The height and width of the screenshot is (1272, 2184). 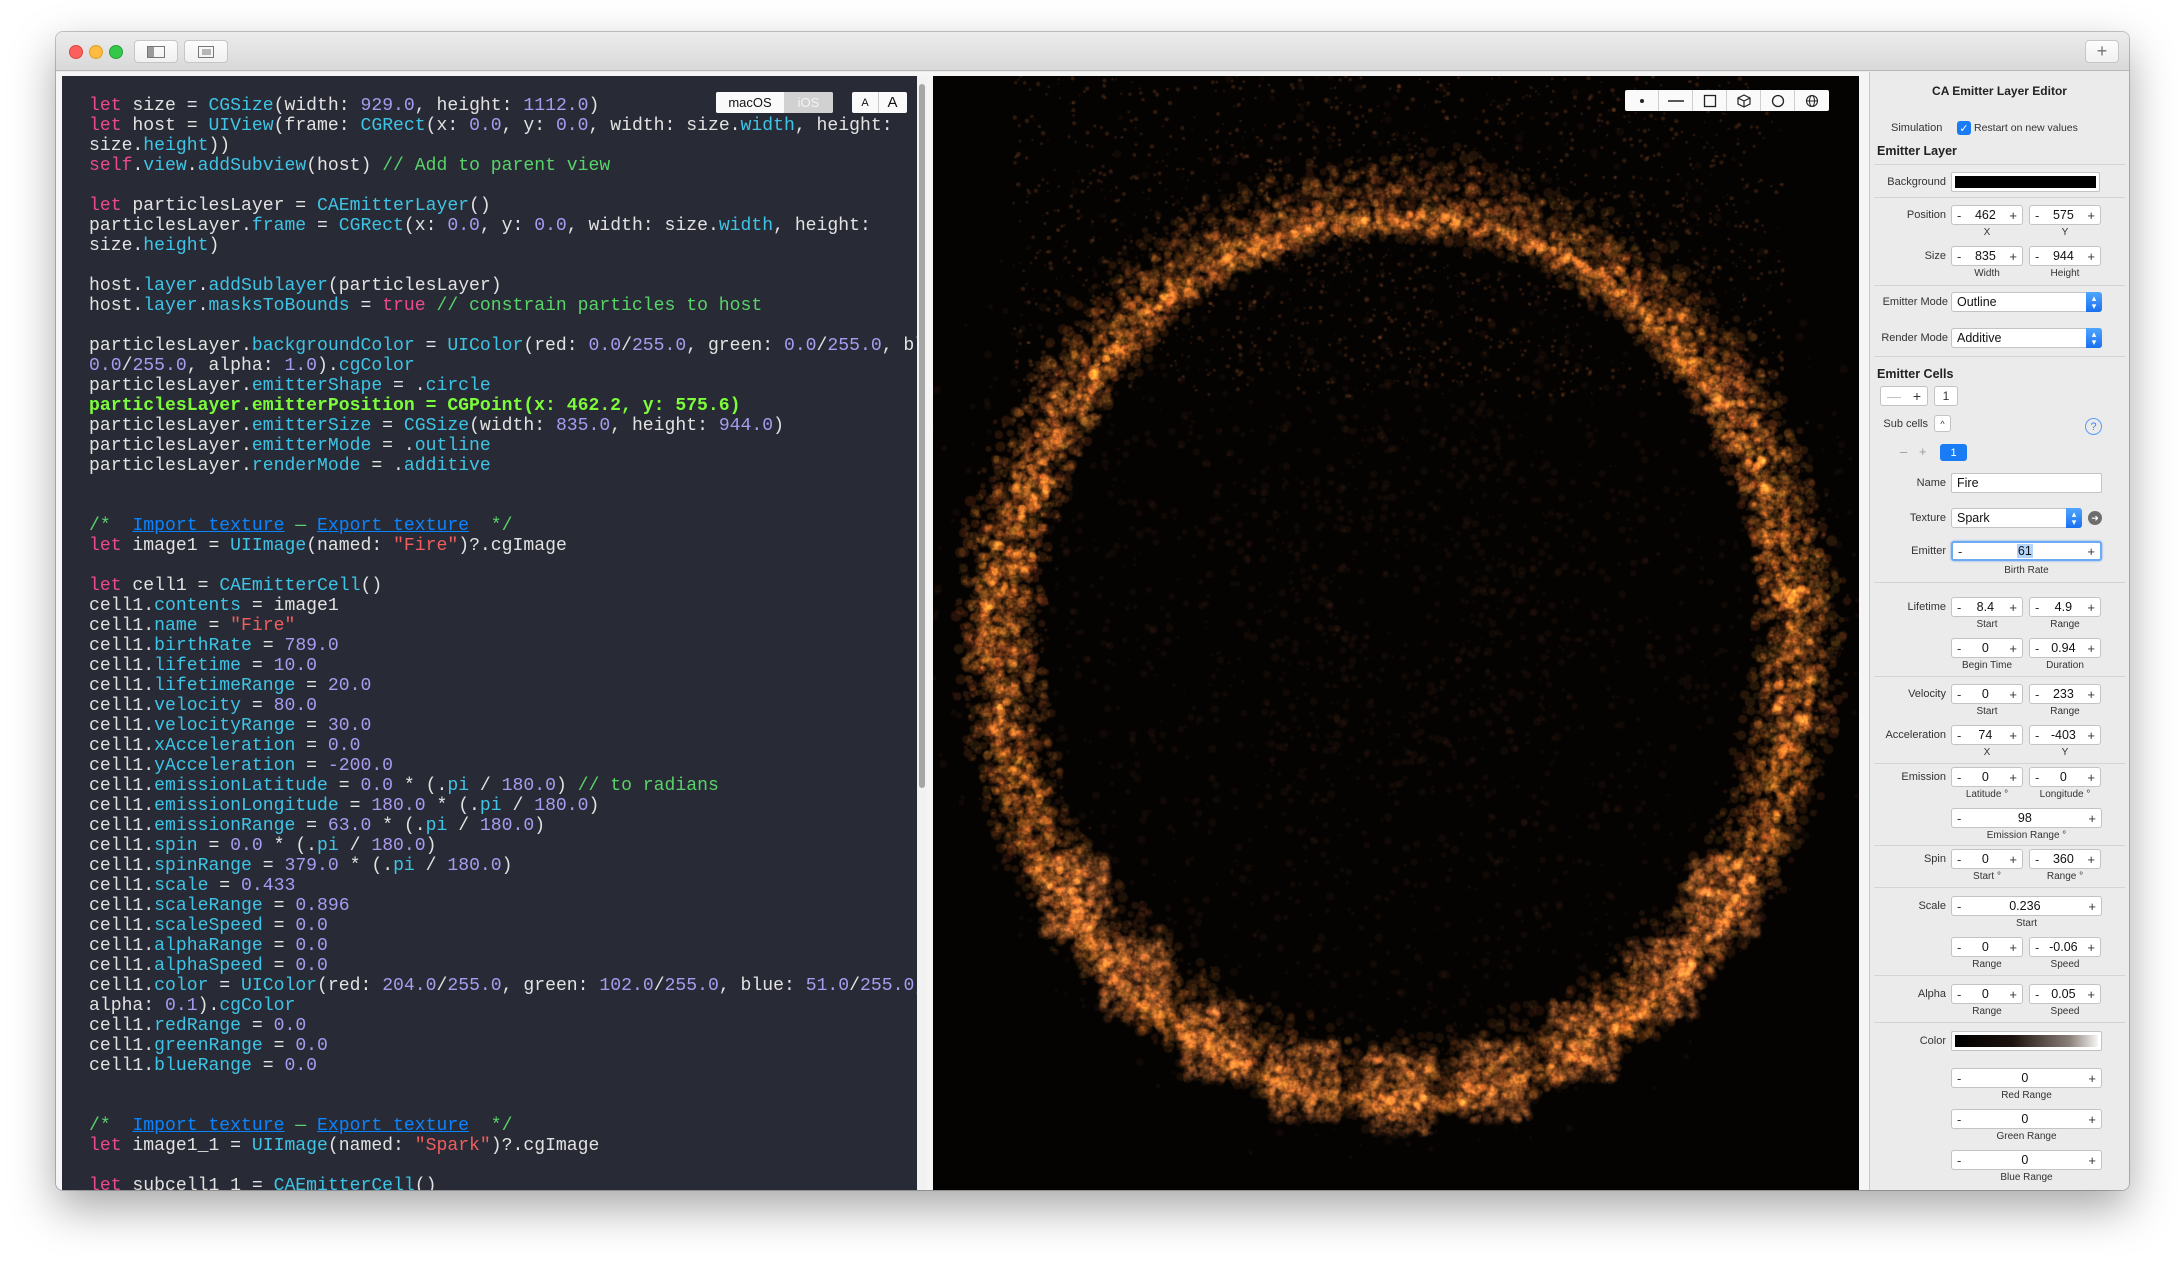 I want to click on cell-color-well, so click(x=2026, y=1041).